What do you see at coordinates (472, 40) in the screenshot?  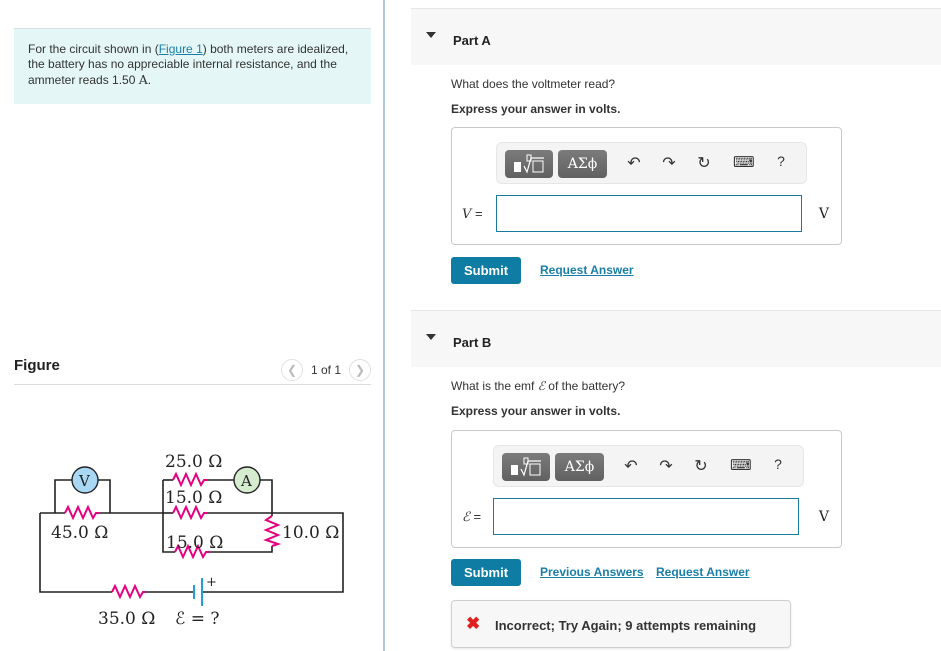 I see `part-a-title: Part A` at bounding box center [472, 40].